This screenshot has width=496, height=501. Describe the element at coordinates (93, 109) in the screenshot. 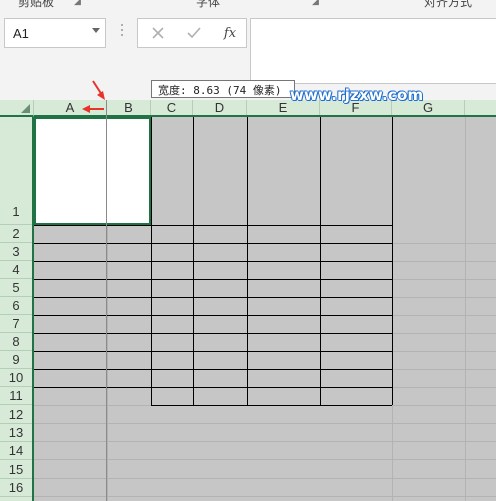

I see `arrow-left-icon` at that location.